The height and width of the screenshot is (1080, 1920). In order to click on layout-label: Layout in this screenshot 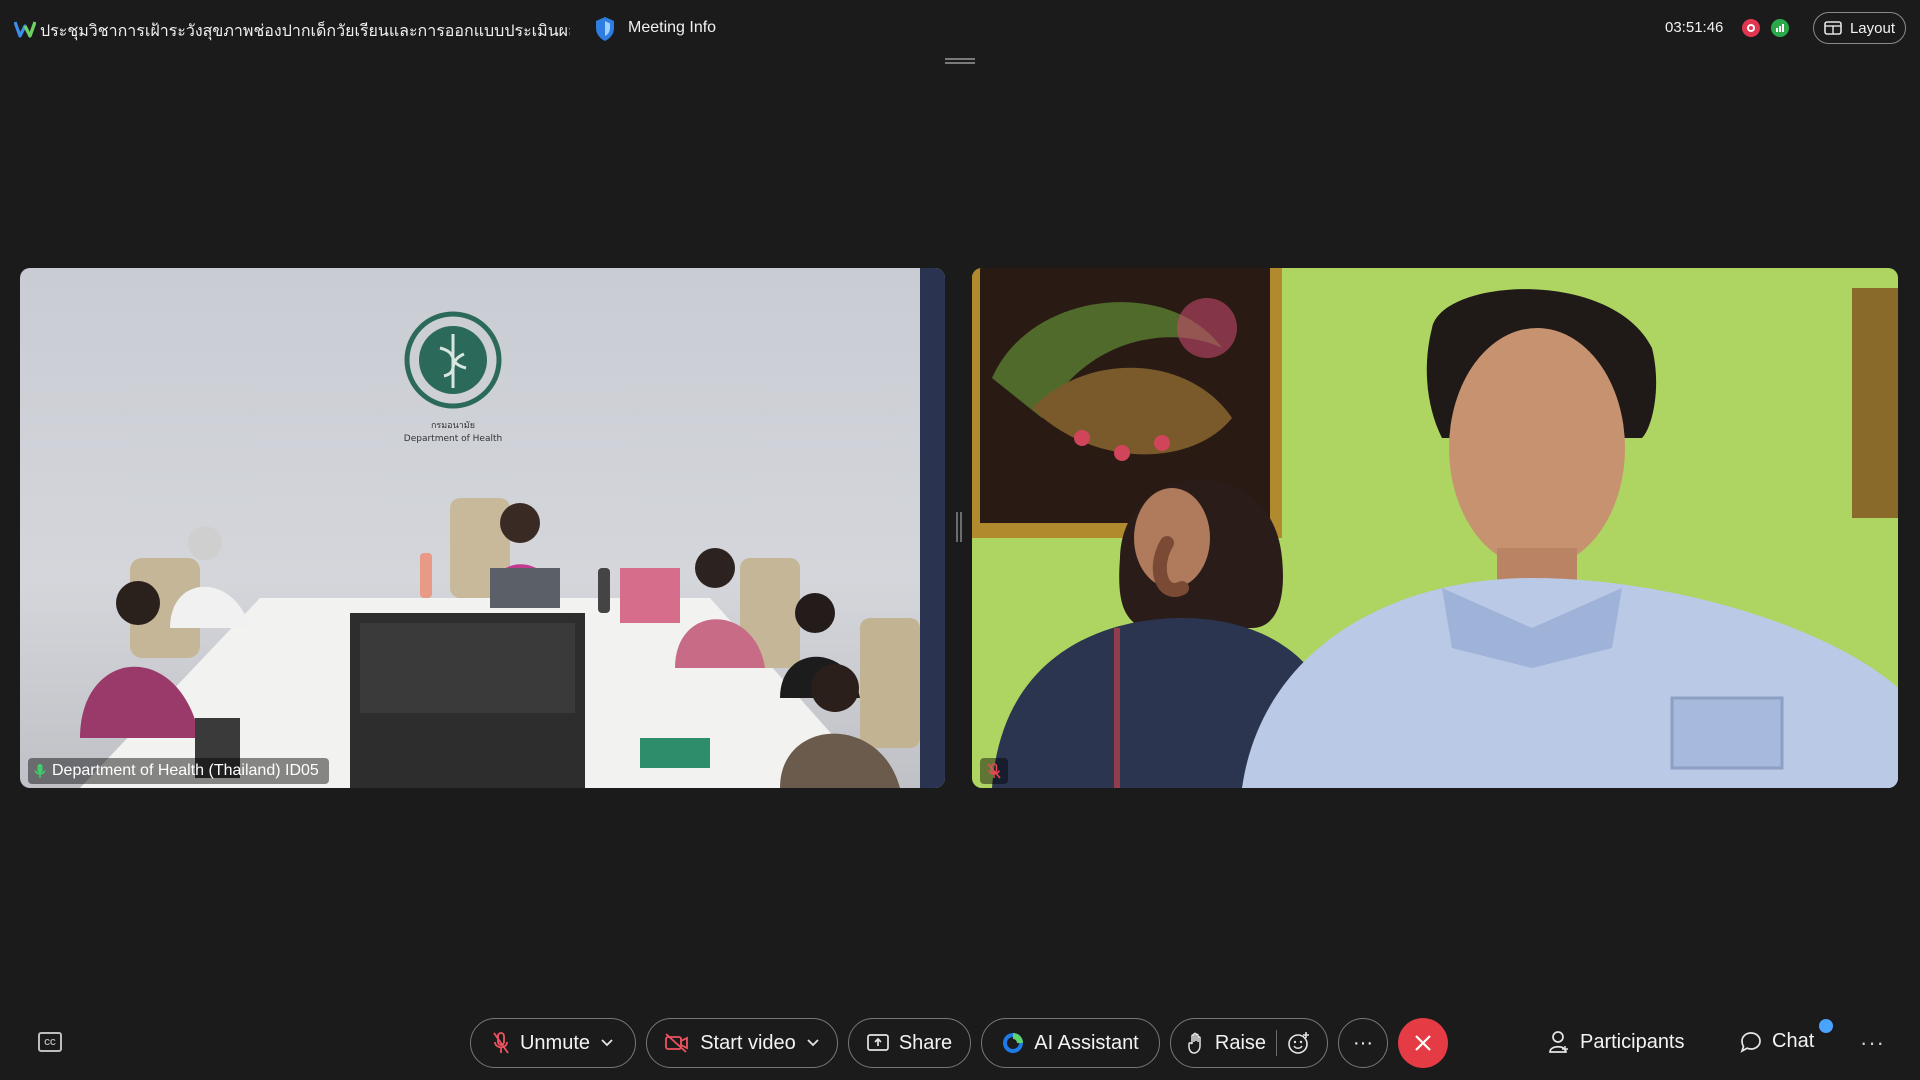, I will do `click(1872, 28)`.